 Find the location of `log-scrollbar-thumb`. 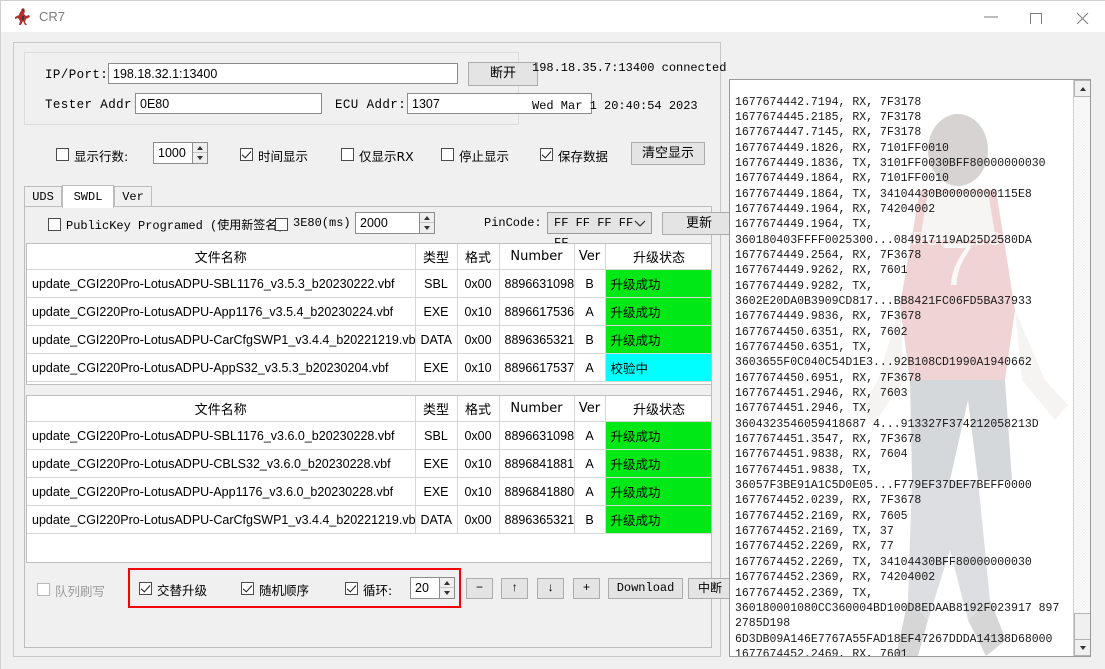

log-scrollbar-thumb is located at coordinates (1082, 626).